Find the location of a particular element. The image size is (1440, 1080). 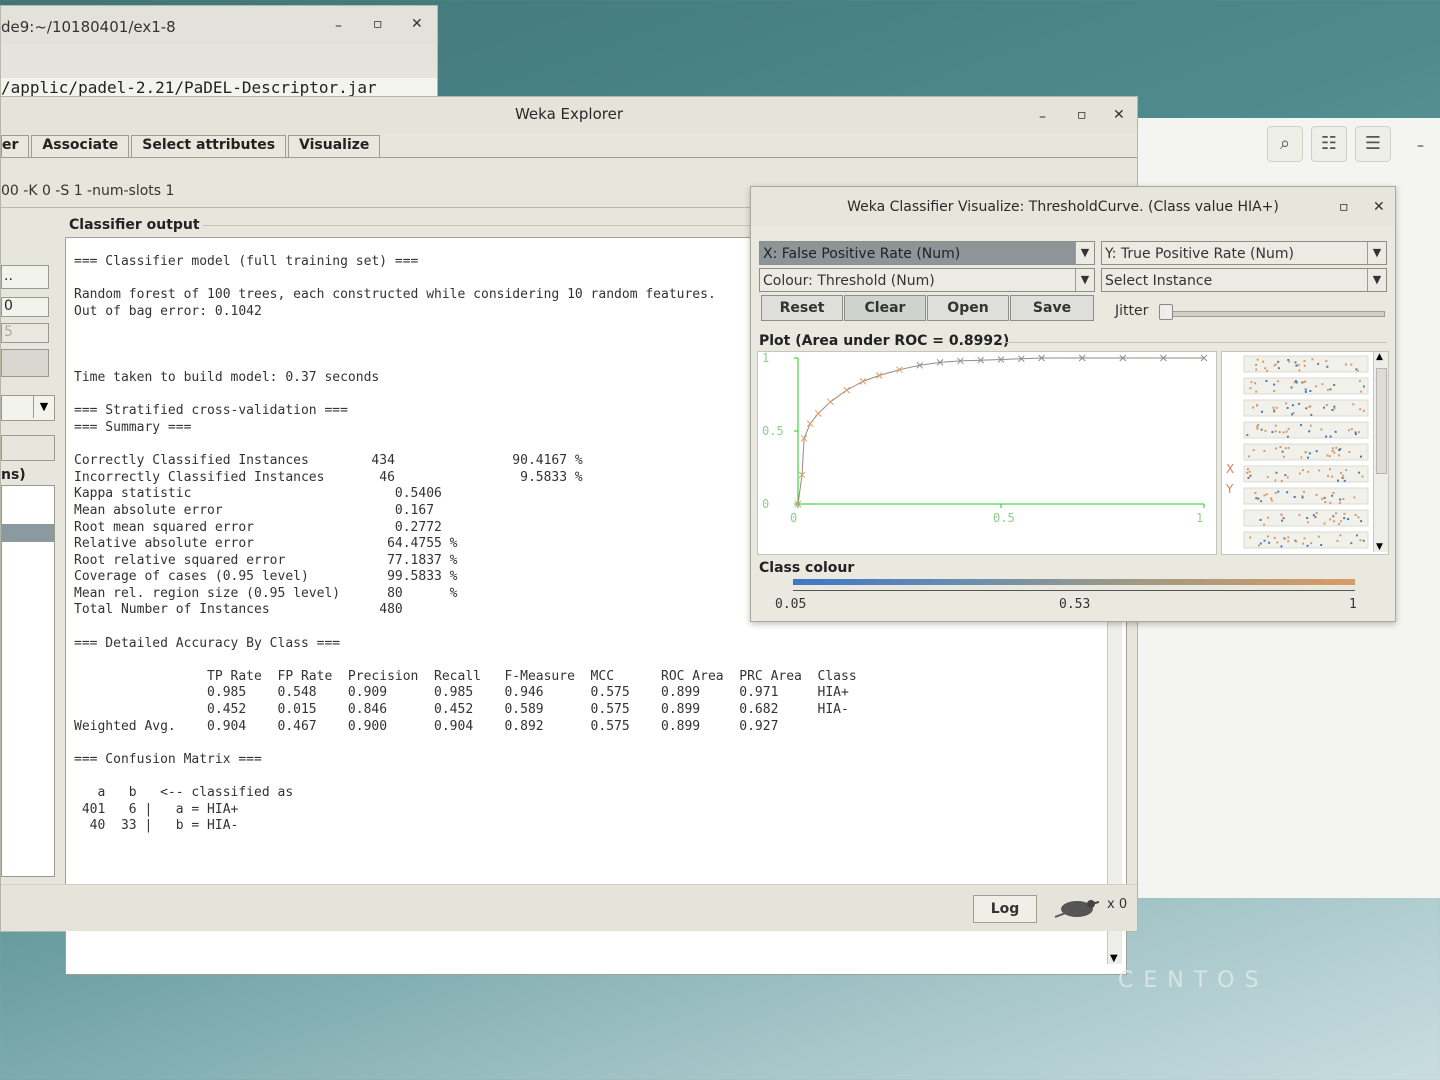

start-button is located at coordinates (28, 448).